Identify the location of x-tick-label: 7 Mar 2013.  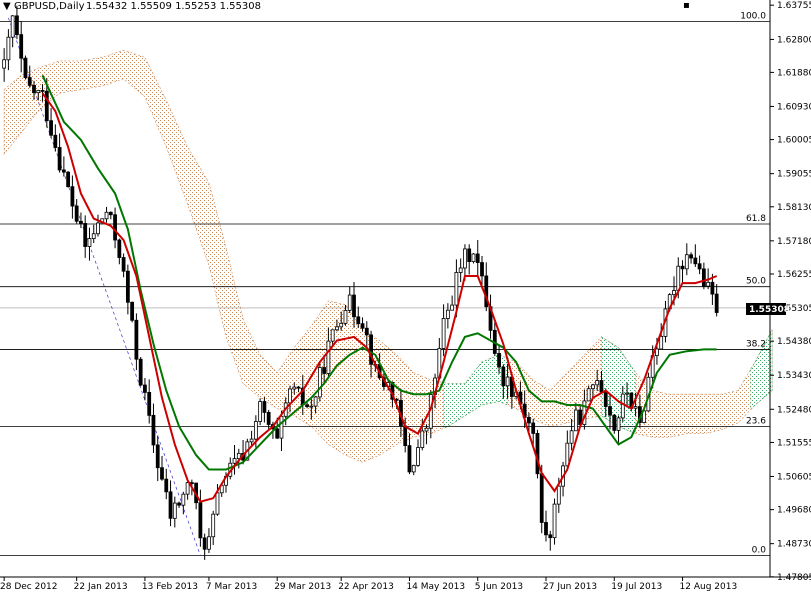
(231, 587).